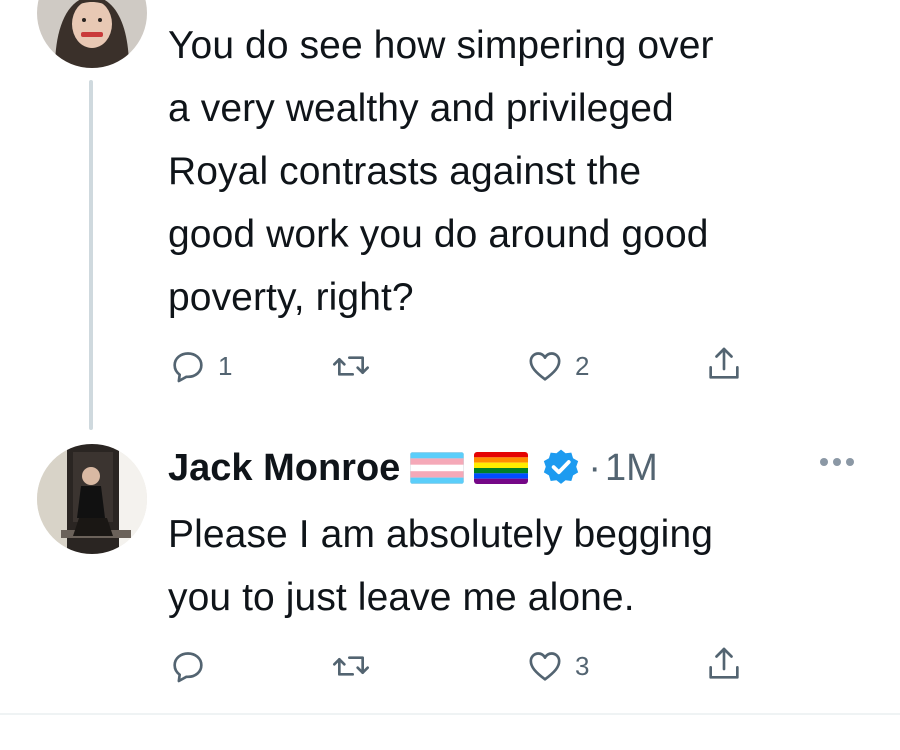 The width and height of the screenshot is (900, 750). I want to click on tweet1-like-button: 2, so click(557, 366).